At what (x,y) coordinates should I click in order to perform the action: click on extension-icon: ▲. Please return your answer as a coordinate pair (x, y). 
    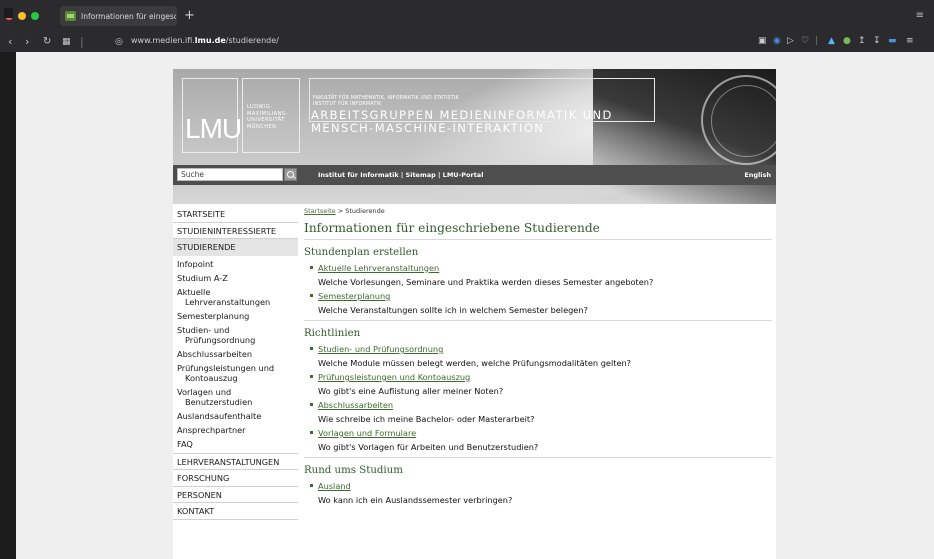
    Looking at the image, I should click on (831, 41).